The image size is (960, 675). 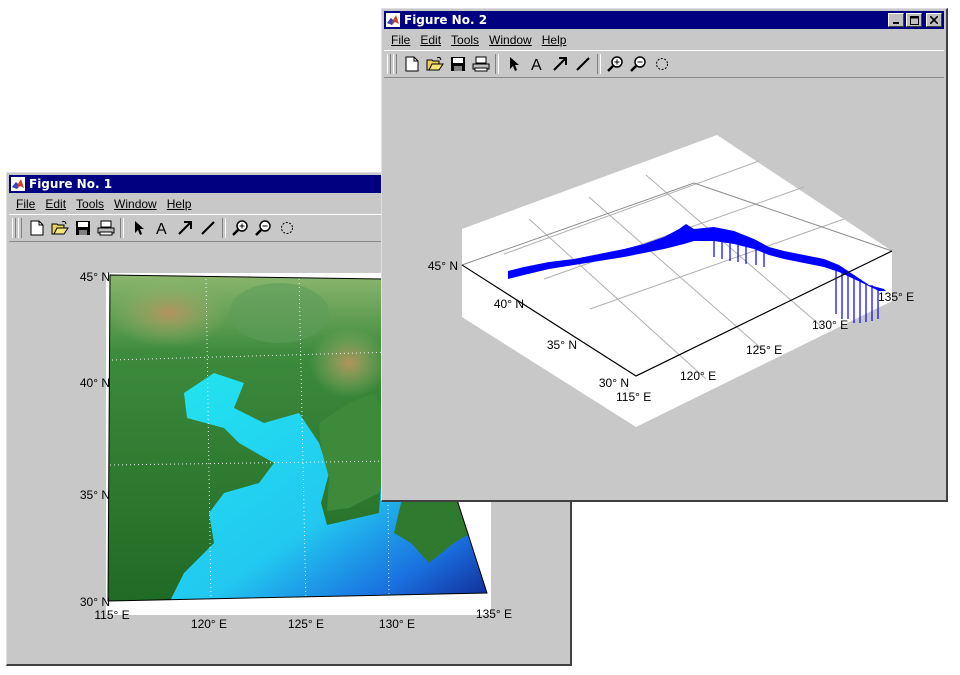 What do you see at coordinates (664, 39) in the screenshot?
I see `menu-bar: File Edit Tools Window Help` at bounding box center [664, 39].